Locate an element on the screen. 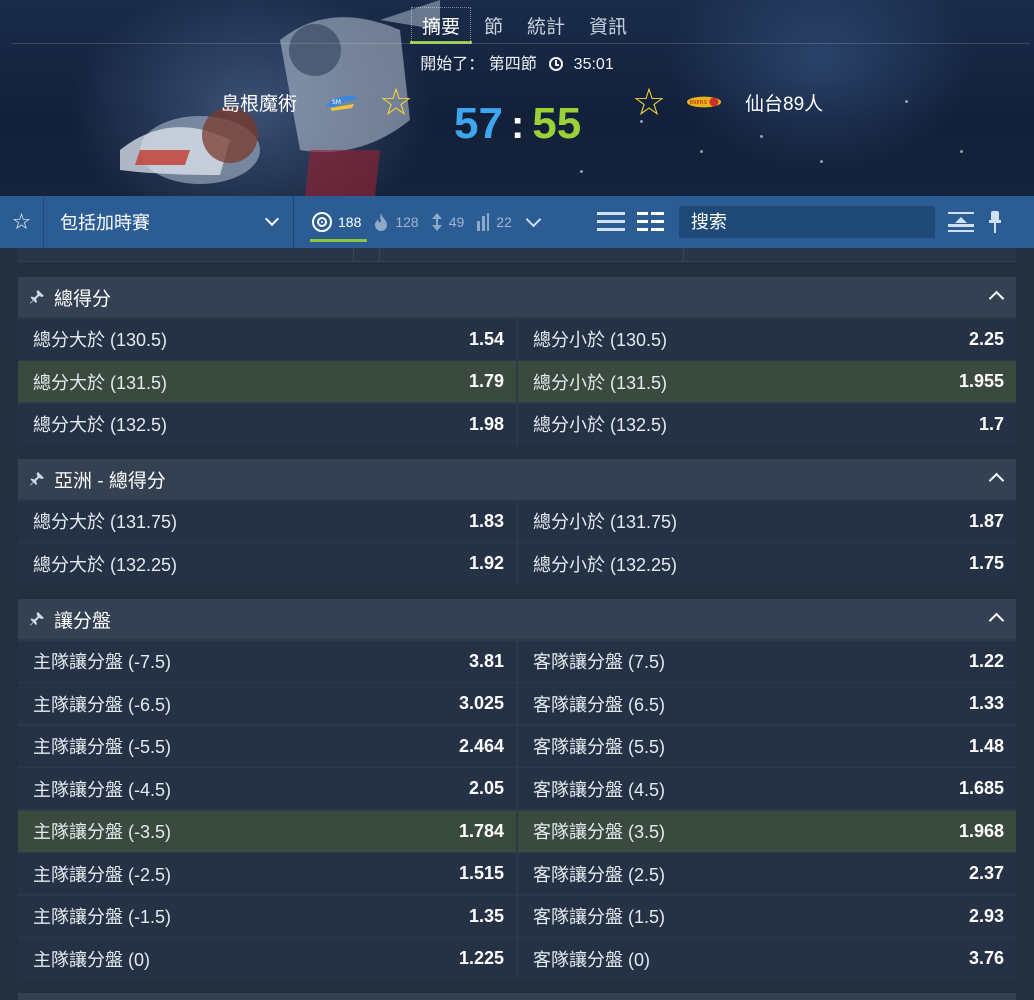 This screenshot has height=1000, width=1034. next-market-edge is located at coordinates (517, 996).